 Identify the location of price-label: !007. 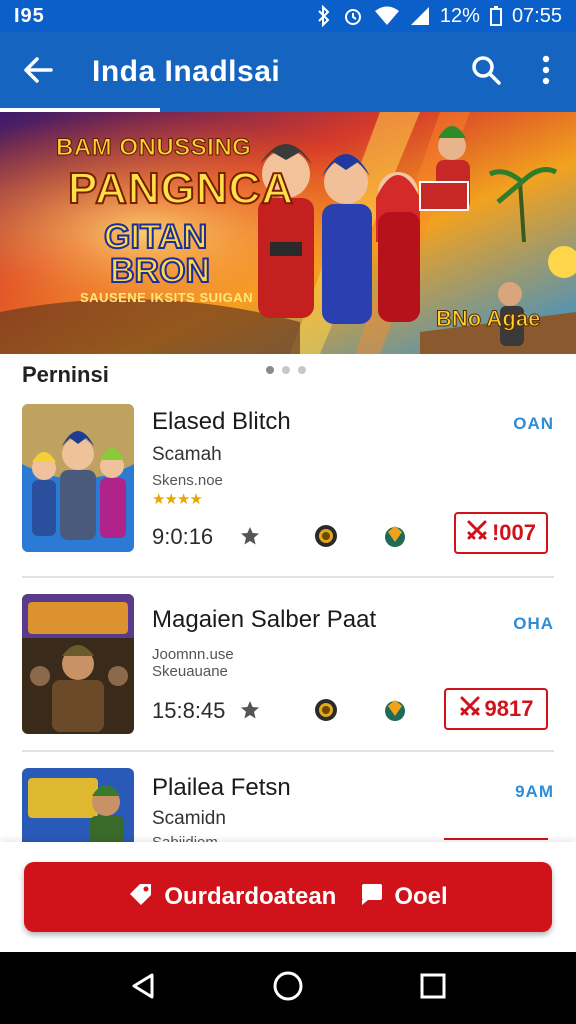
(514, 532).